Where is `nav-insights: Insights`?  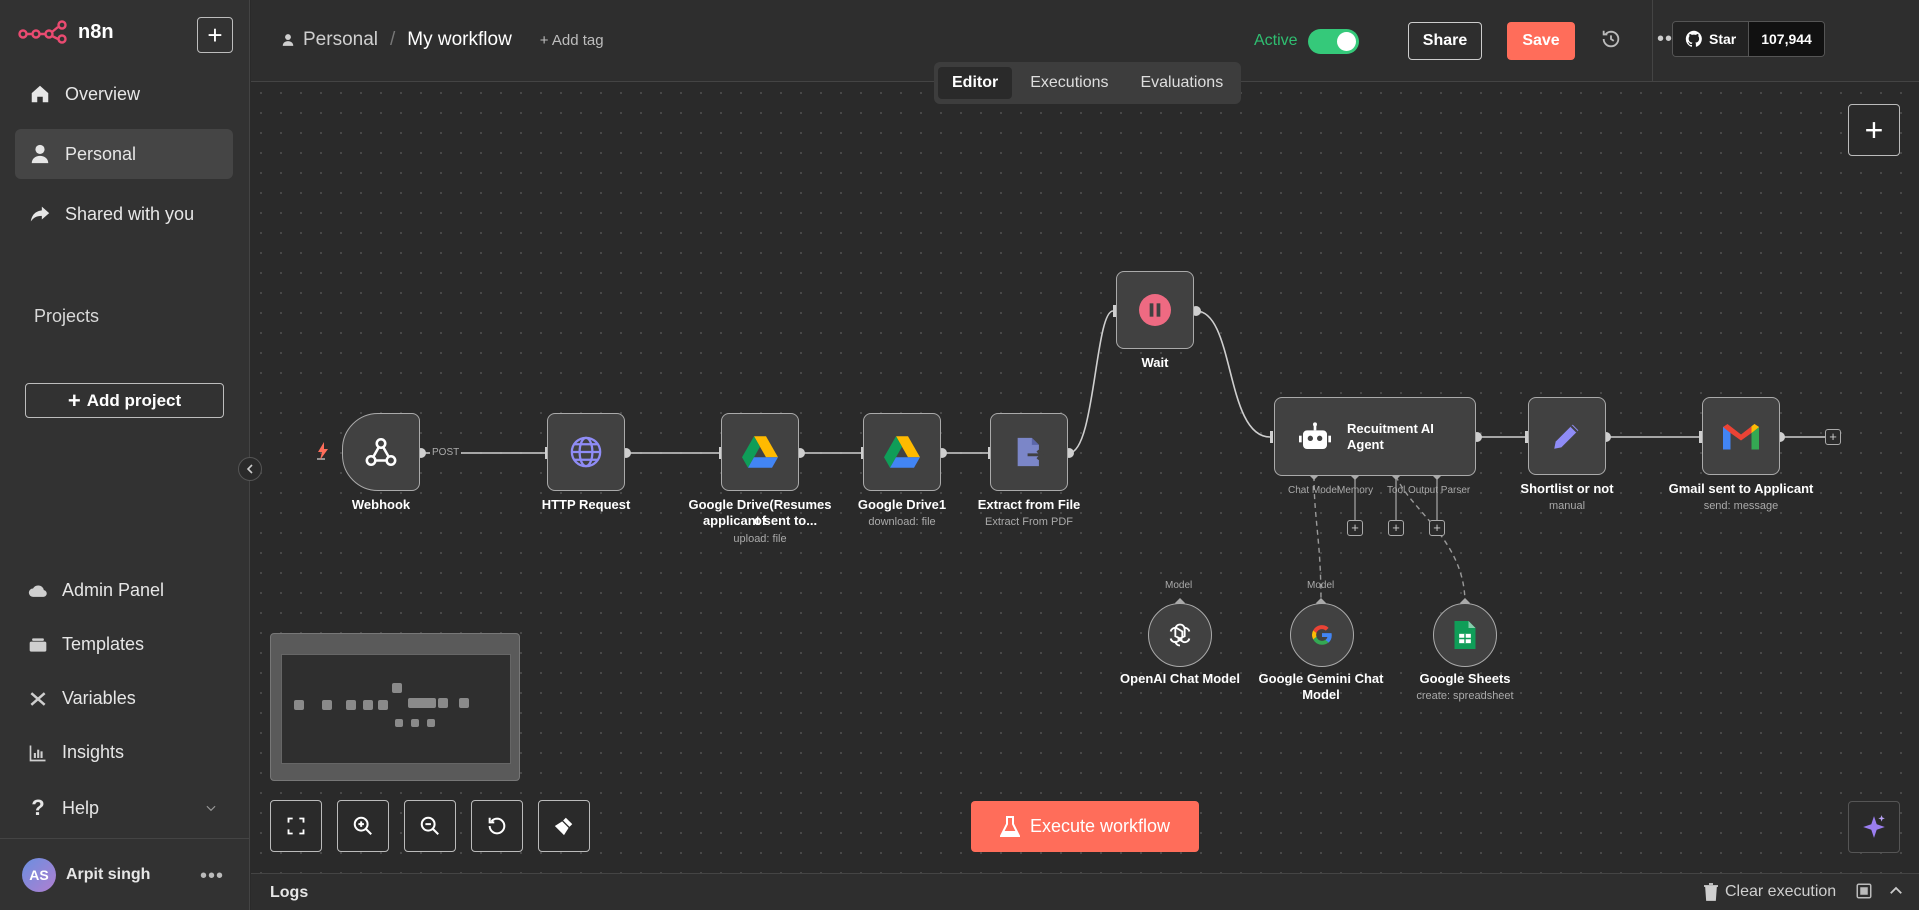
nav-insights: Insights is located at coordinates (123, 752).